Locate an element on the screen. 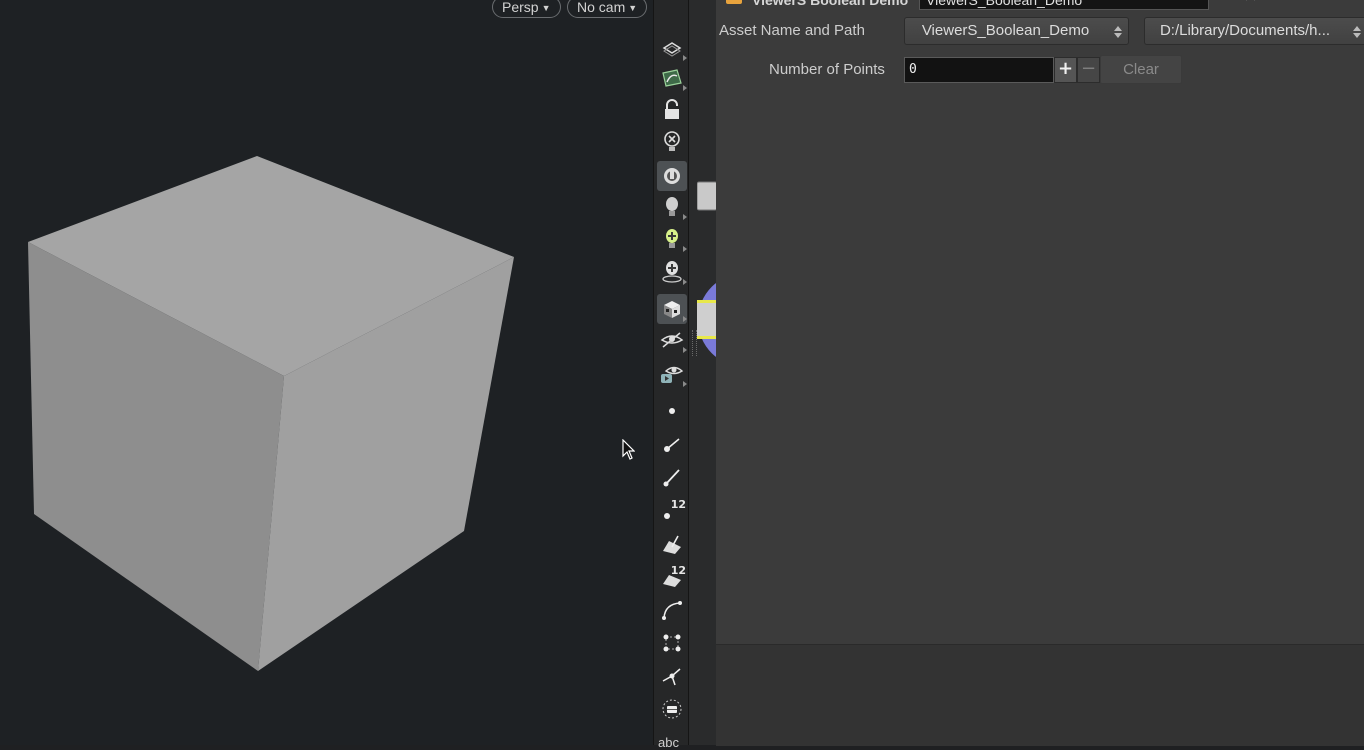  help-hint-icon is located at coordinates (1255, 1).